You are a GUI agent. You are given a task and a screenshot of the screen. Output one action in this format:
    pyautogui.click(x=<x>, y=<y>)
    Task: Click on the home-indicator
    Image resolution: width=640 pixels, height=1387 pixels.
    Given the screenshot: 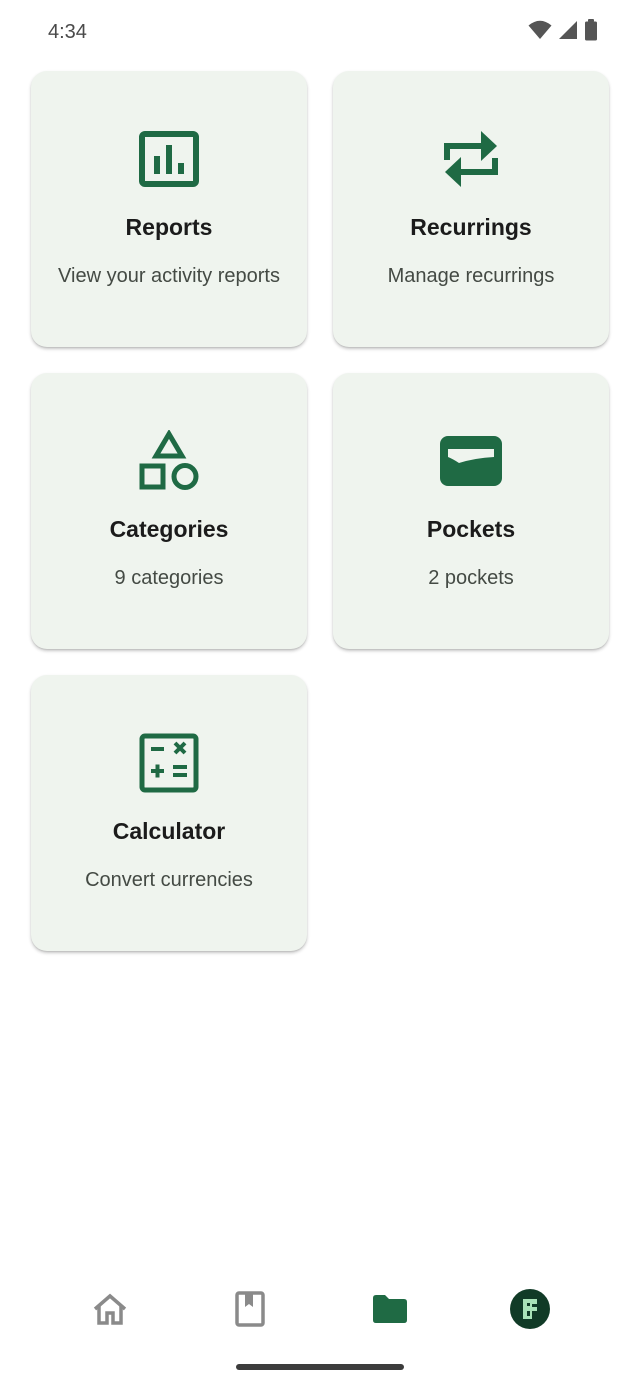 What is the action you would take?
    pyautogui.click(x=320, y=1367)
    